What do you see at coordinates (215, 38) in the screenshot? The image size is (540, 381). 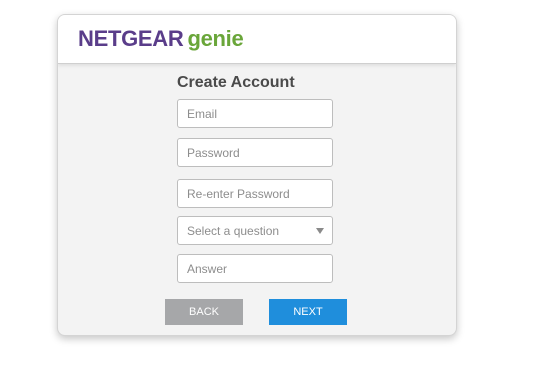 I see `brand-genie: genie` at bounding box center [215, 38].